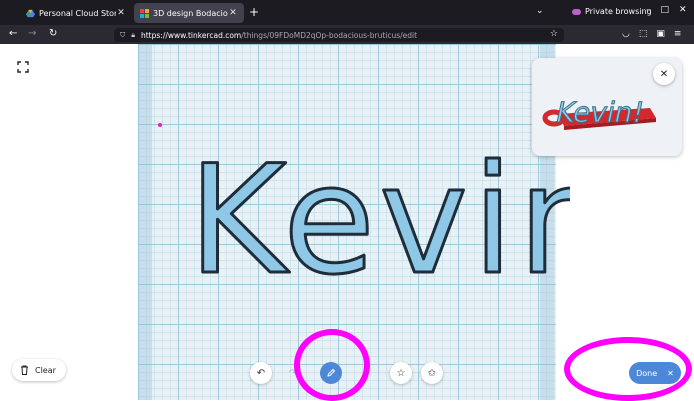 The height and width of the screenshot is (401, 694). What do you see at coordinates (122, 35) in the screenshot?
I see `shield-icon: ⛉` at bounding box center [122, 35].